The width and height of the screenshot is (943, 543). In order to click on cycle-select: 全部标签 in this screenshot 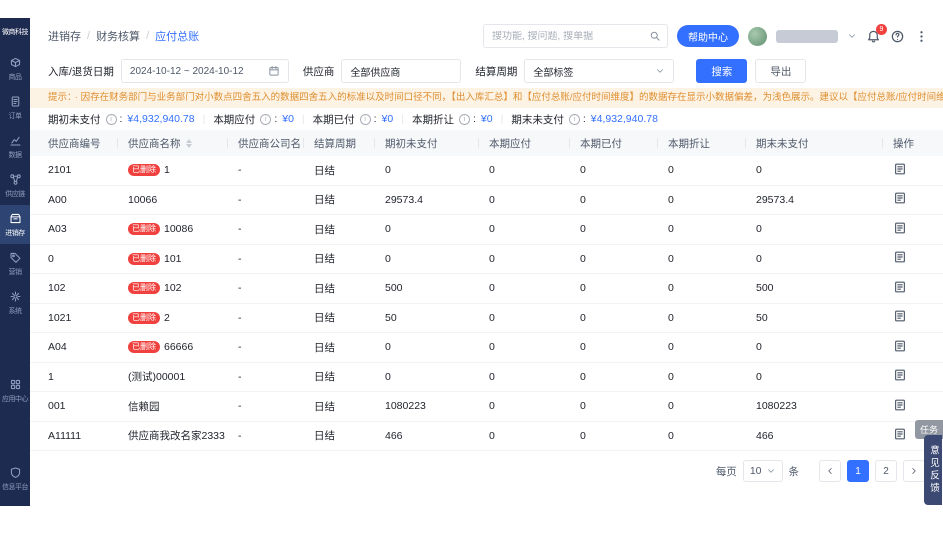, I will do `click(599, 71)`.